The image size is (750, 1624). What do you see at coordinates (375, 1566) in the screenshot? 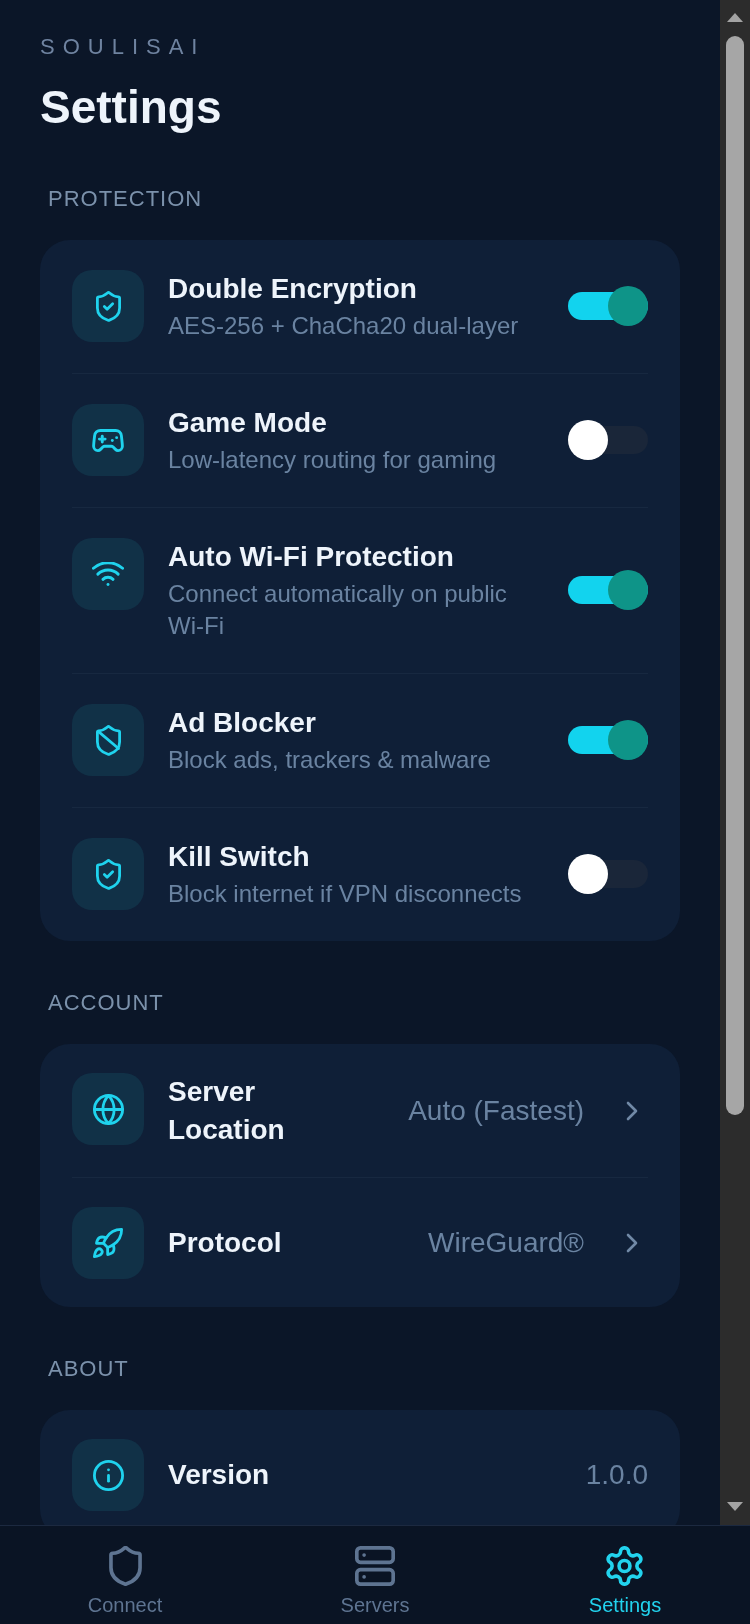
I see `server-icon` at bounding box center [375, 1566].